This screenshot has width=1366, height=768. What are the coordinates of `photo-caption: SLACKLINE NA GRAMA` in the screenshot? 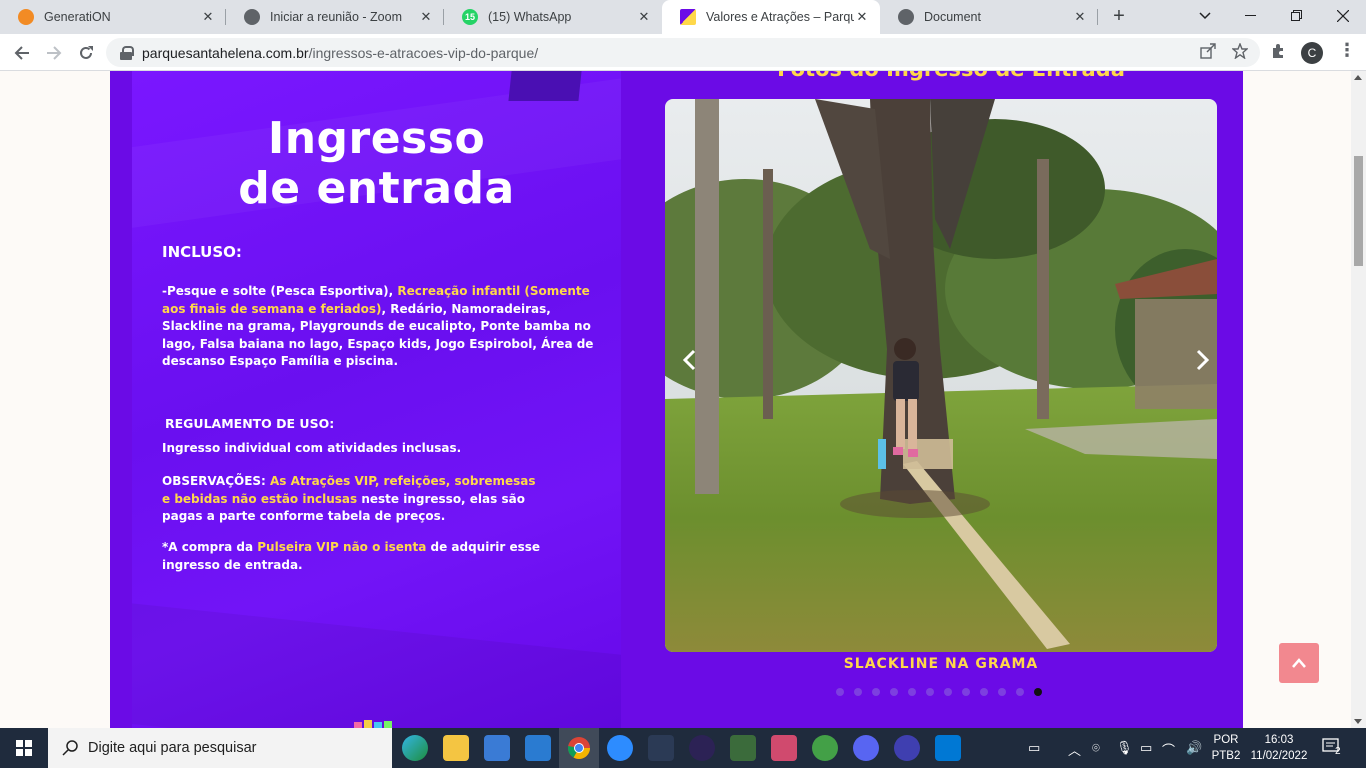 It's located at (941, 664).